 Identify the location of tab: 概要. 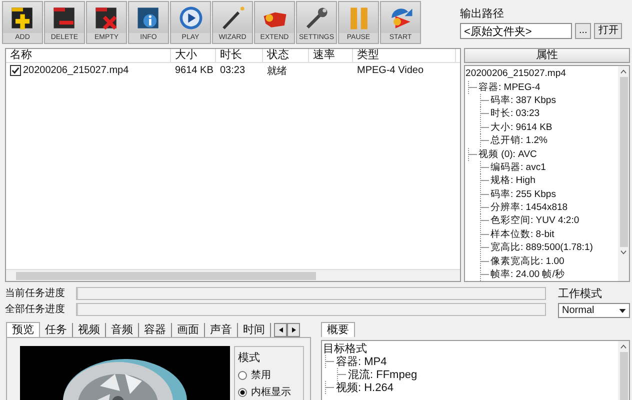
(338, 330).